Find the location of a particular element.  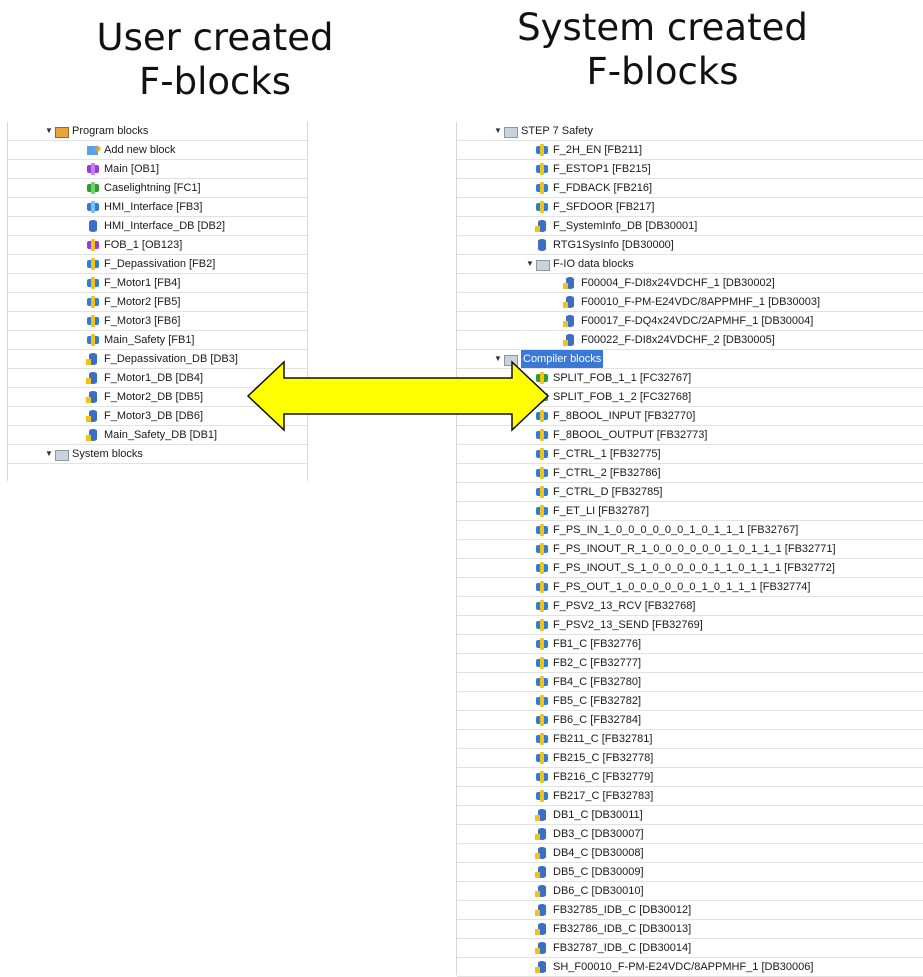

tree-row: F00022_F-DI8x24VDCHF_2 [DB30005] is located at coordinates (690, 340).